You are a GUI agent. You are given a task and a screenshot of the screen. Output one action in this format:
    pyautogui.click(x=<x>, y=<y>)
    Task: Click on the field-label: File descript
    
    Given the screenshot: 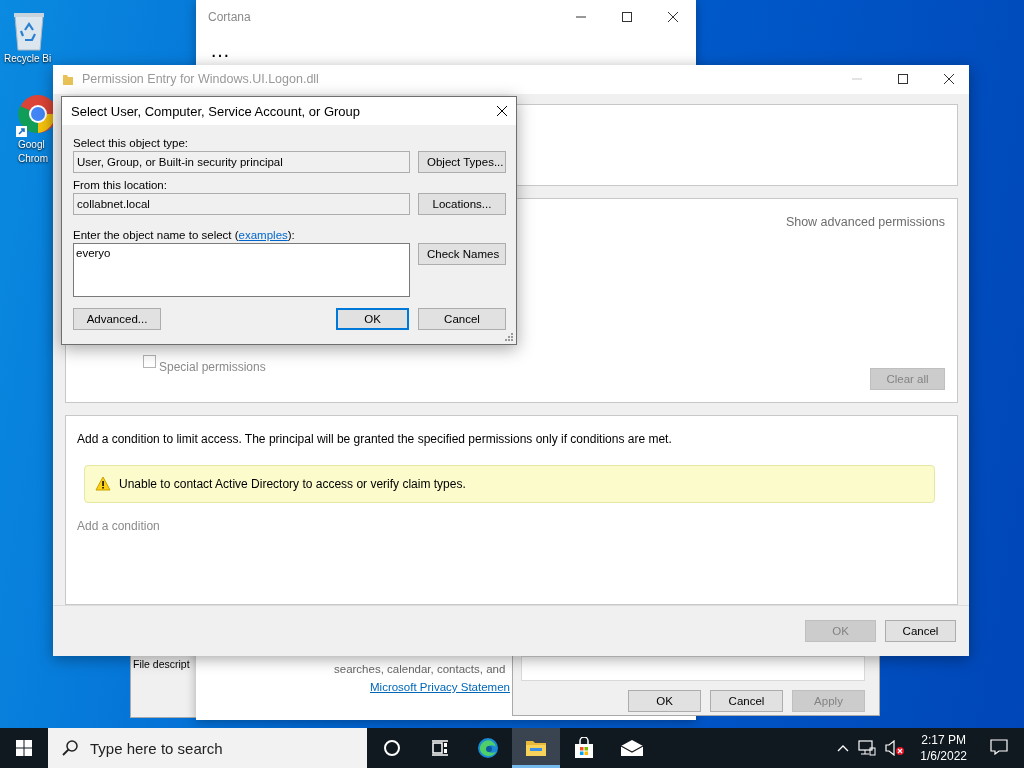 What is the action you would take?
    pyautogui.click(x=161, y=664)
    